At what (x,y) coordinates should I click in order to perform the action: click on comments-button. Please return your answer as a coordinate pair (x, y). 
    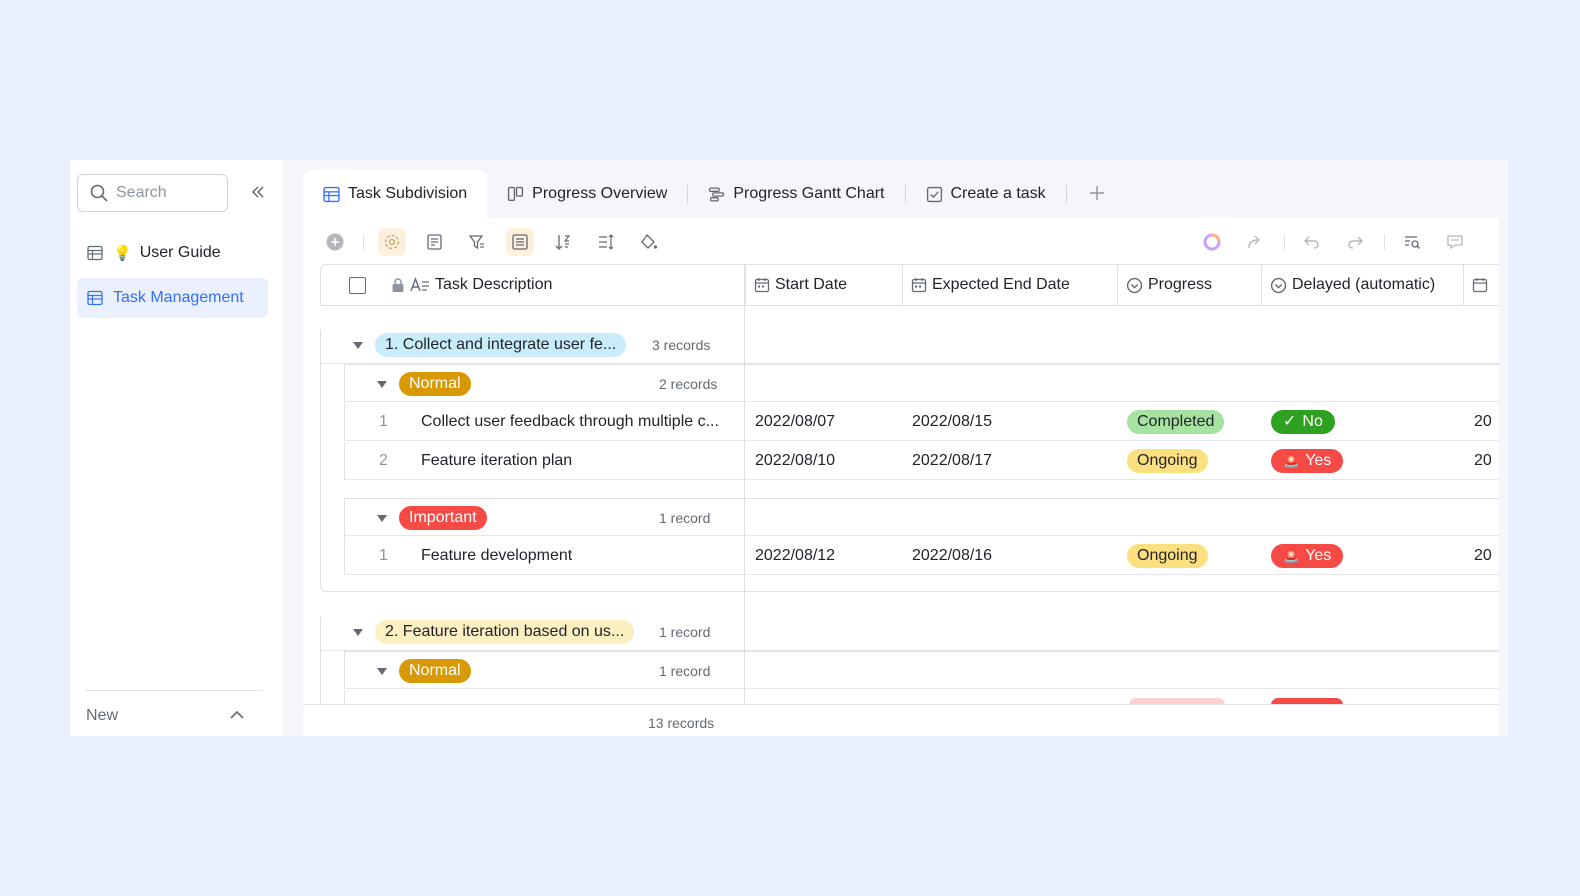
    Looking at the image, I should click on (1455, 242).